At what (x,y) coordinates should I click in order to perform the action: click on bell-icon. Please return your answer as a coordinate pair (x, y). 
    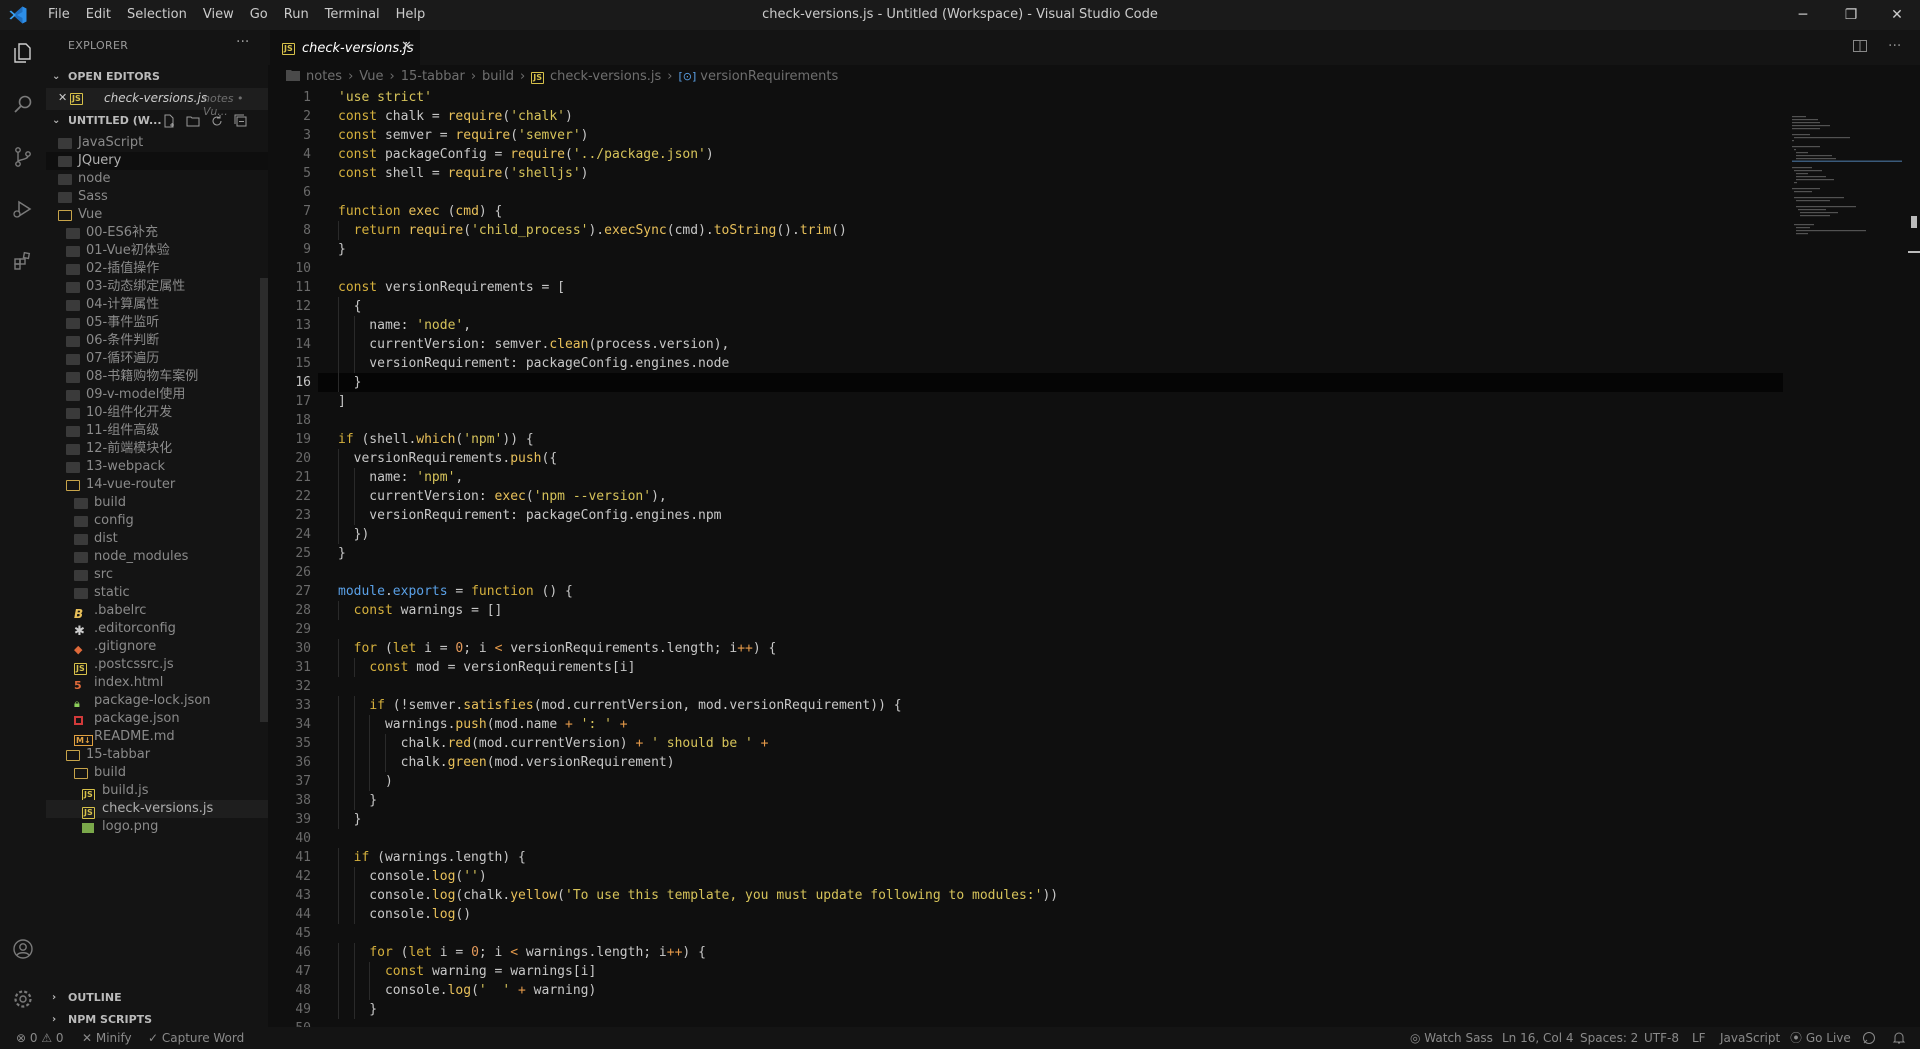
    Looking at the image, I should click on (1899, 1038).